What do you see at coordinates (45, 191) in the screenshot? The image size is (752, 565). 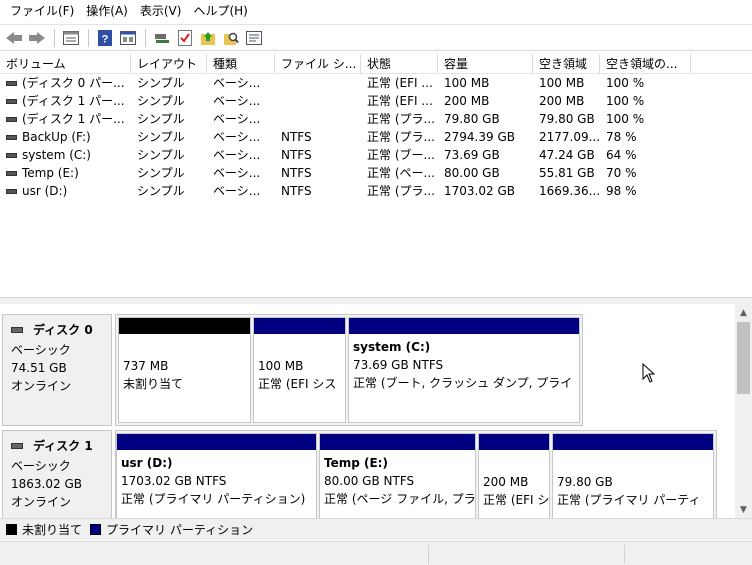 I see `volume-name: usr (D:)` at bounding box center [45, 191].